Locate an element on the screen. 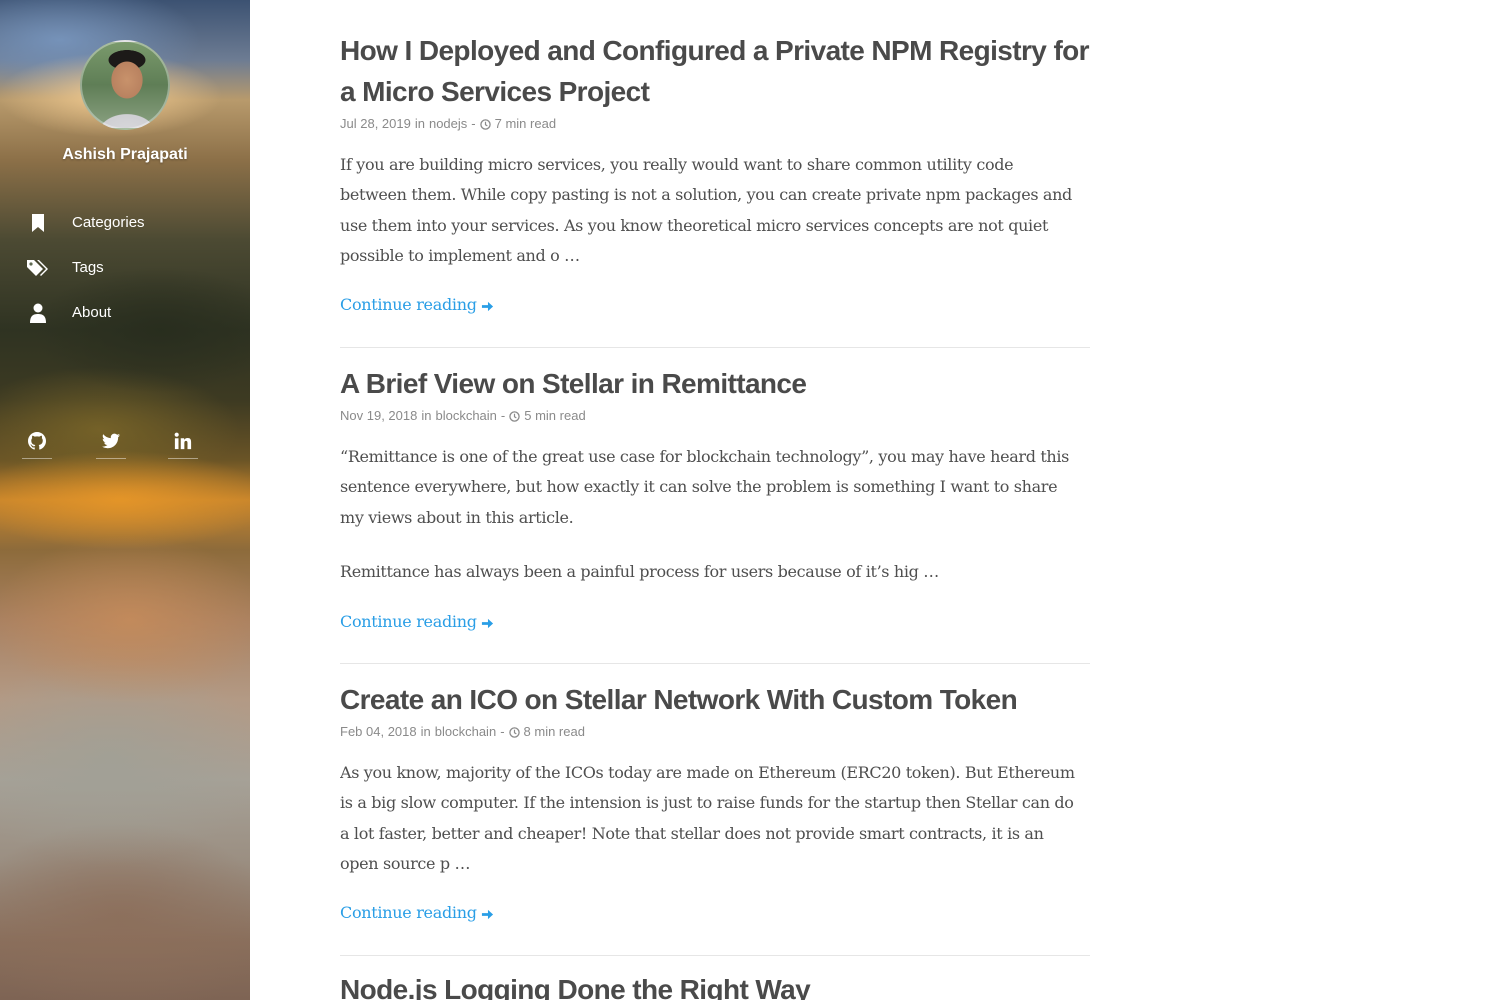 The height and width of the screenshot is (1000, 1500). read-time: 8 min read is located at coordinates (554, 731).